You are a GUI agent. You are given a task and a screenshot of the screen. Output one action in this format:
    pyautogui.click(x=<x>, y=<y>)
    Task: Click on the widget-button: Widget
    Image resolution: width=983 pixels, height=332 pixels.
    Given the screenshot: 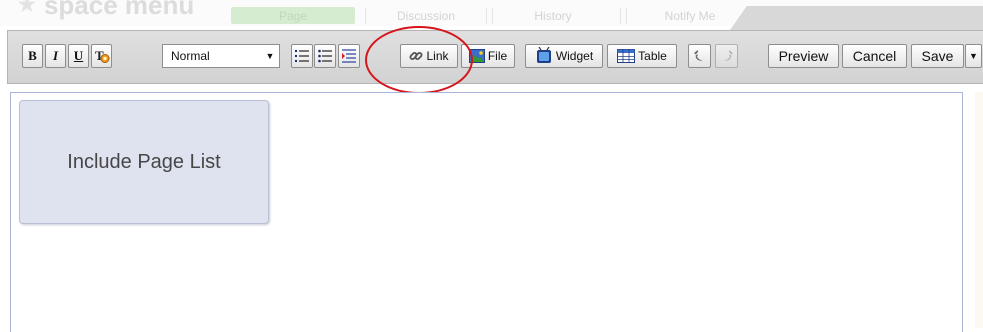 What is the action you would take?
    pyautogui.click(x=564, y=56)
    